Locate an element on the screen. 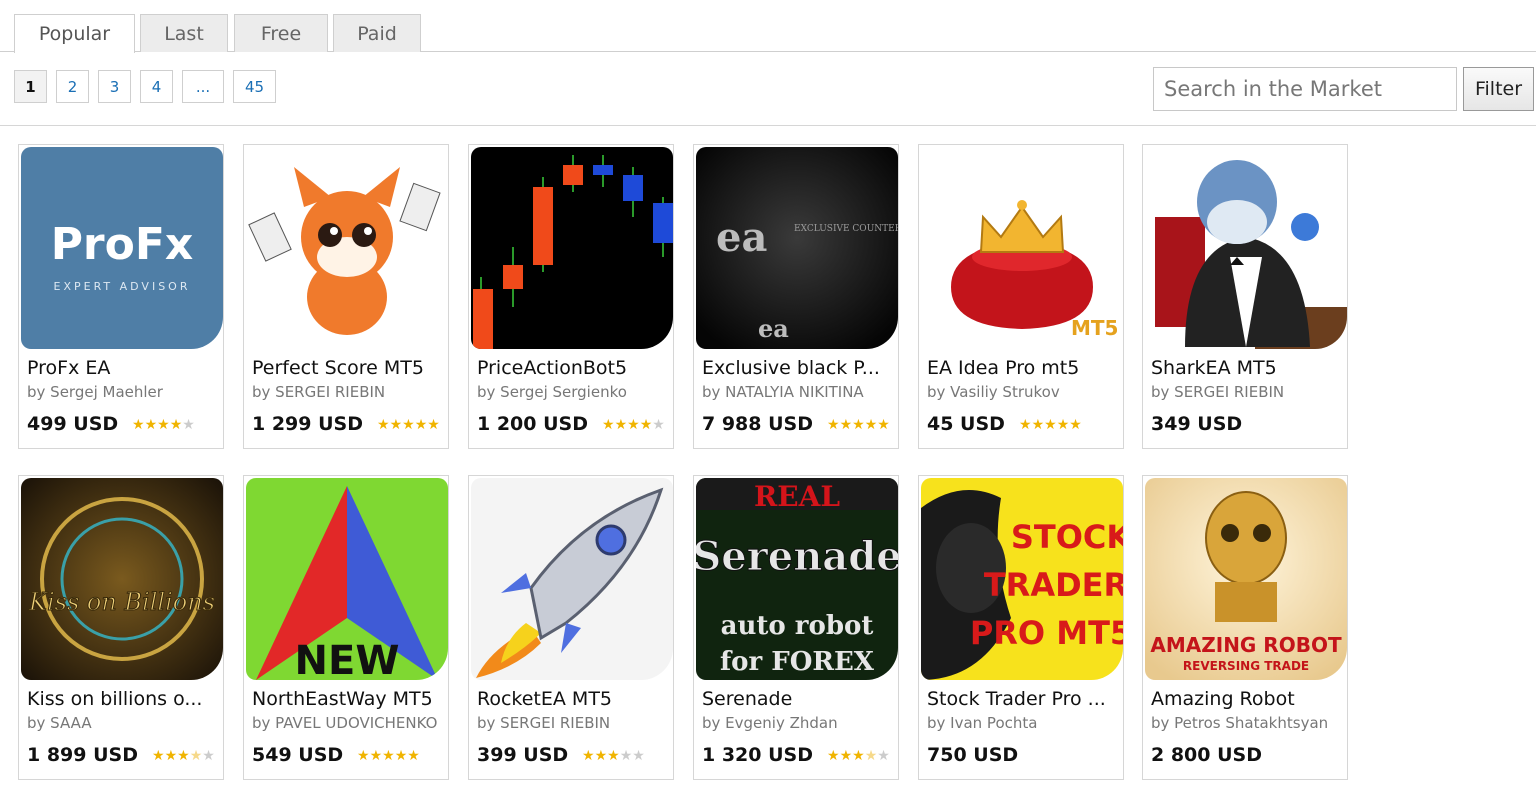 This screenshot has width=1536, height=795. svg-text: ea is located at coordinates (773, 328).